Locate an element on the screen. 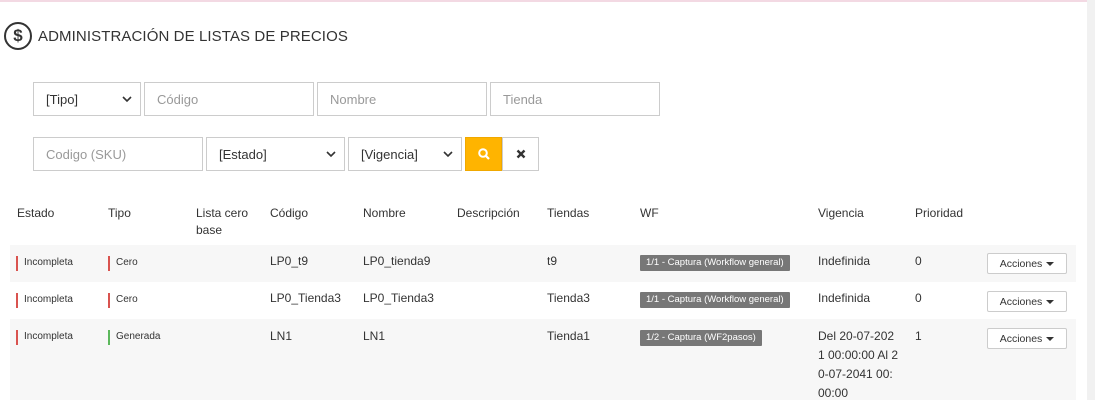 This screenshot has height=403, width=1095. page-header: $ ADMINISTRACIÓN DE LISTAS DE PRECIOS is located at coordinates (176, 36).